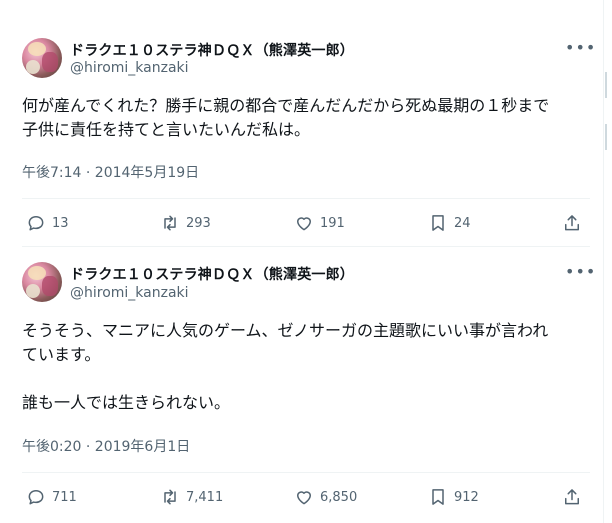  What do you see at coordinates (198, 223) in the screenshot?
I see `retweet-count: 293` at bounding box center [198, 223].